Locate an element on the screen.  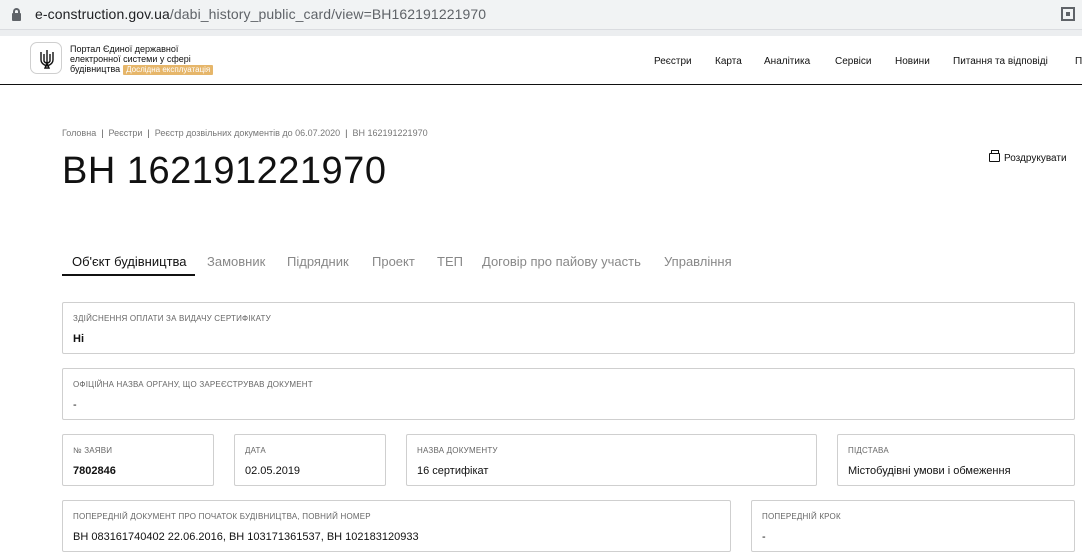
nav-map: Карта is located at coordinates (728, 61).